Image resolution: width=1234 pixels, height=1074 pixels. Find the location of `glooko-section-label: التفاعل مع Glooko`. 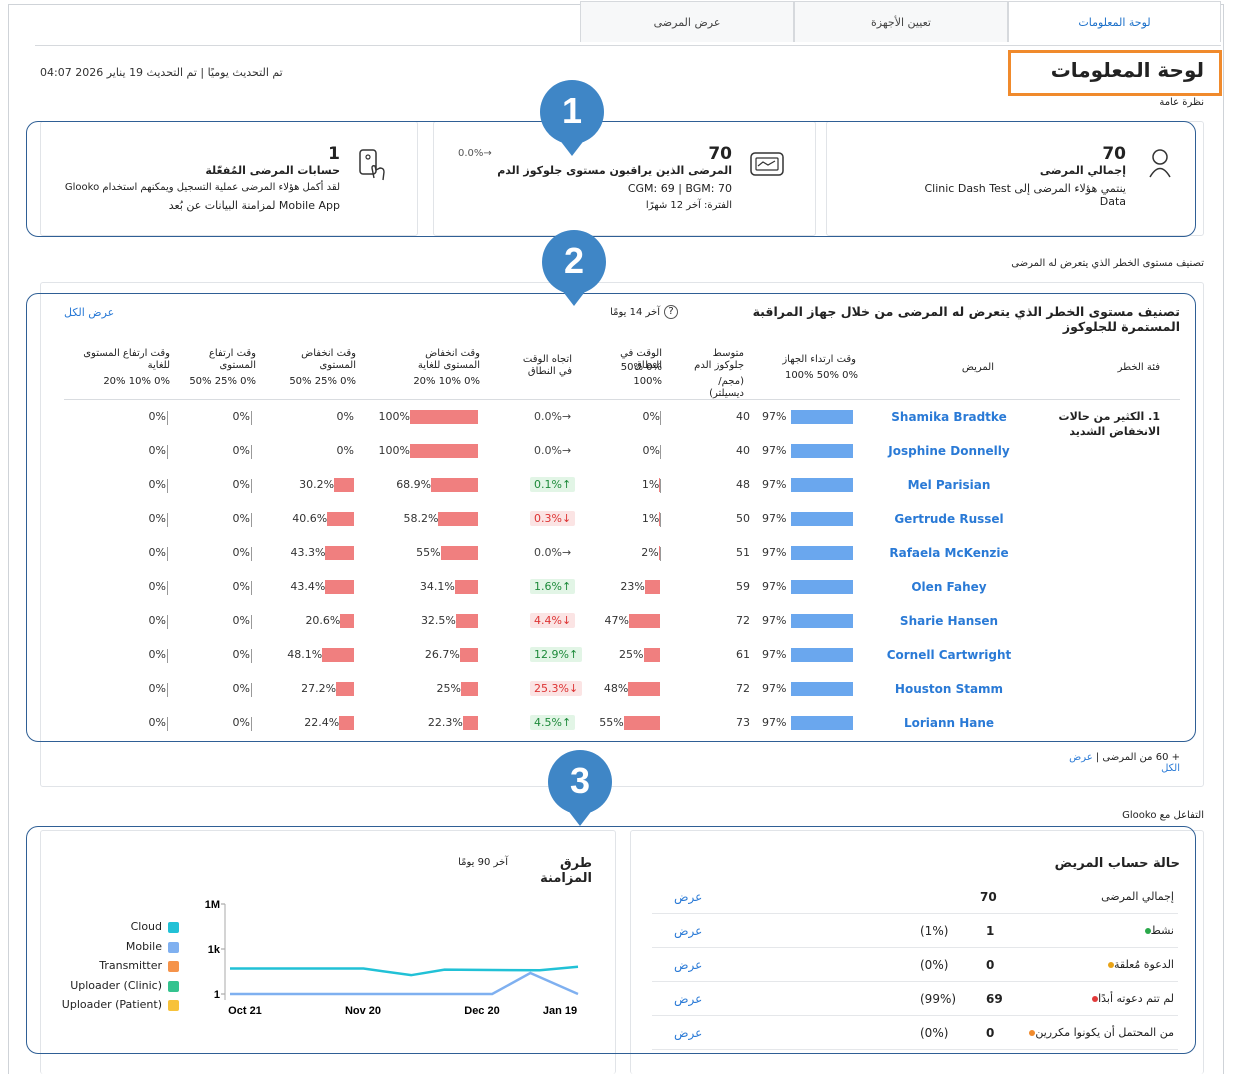

glooko-section-label: التفاعل مع Glooko is located at coordinates (1163, 815).